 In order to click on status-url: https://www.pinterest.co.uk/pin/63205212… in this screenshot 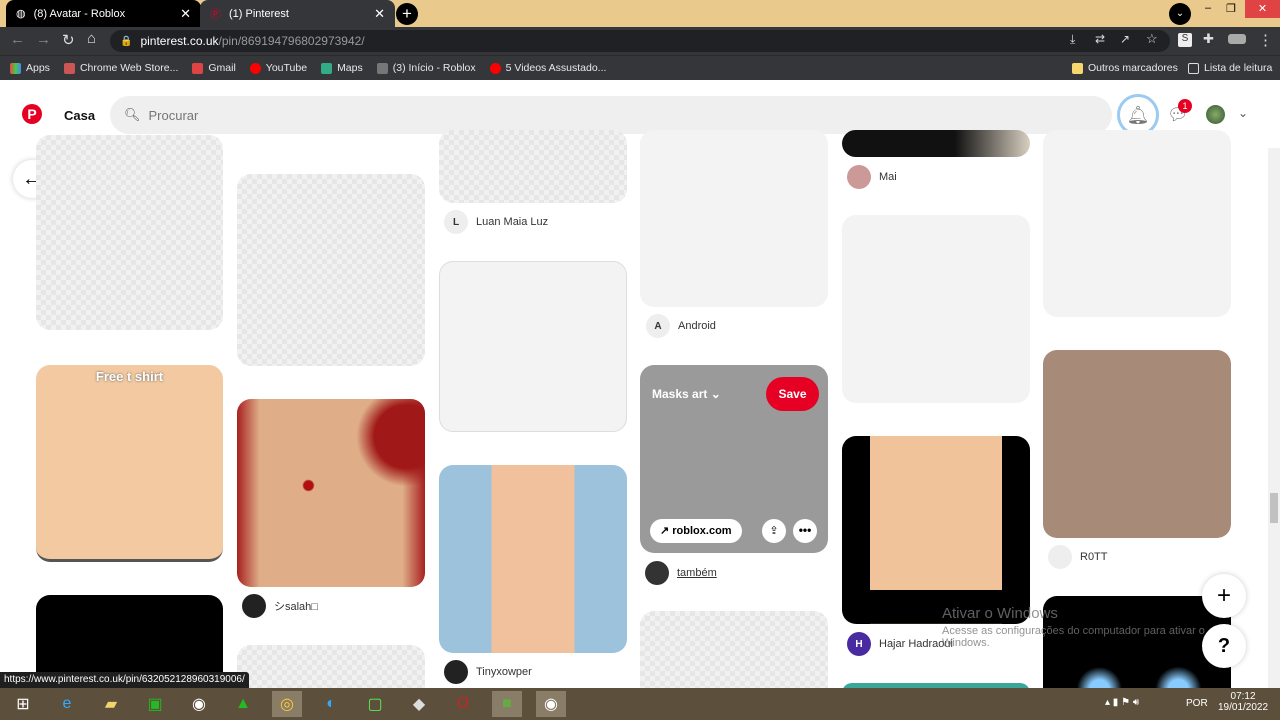, I will do `click(124, 680)`.